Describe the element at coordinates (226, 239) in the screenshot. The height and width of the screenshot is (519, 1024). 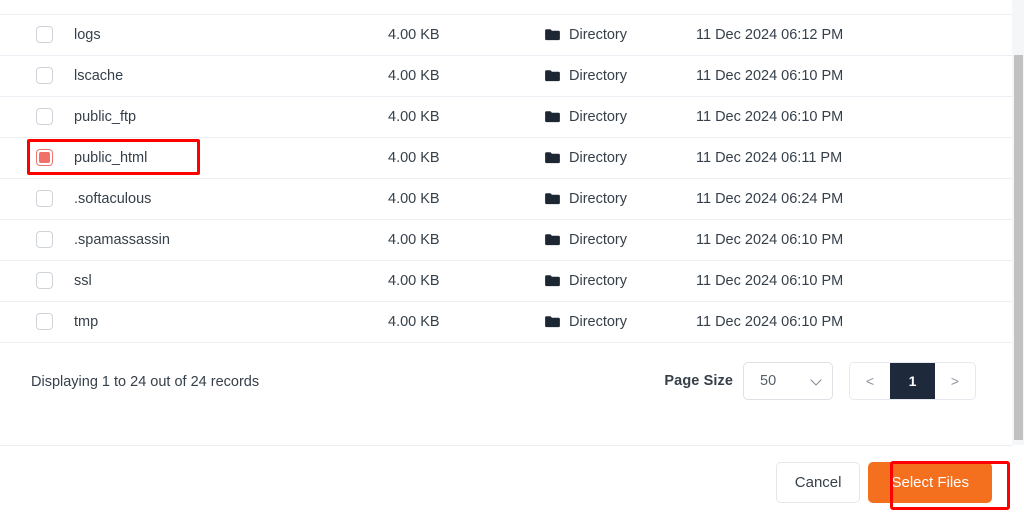
I see `file-name-cell: .spamassassin` at that location.